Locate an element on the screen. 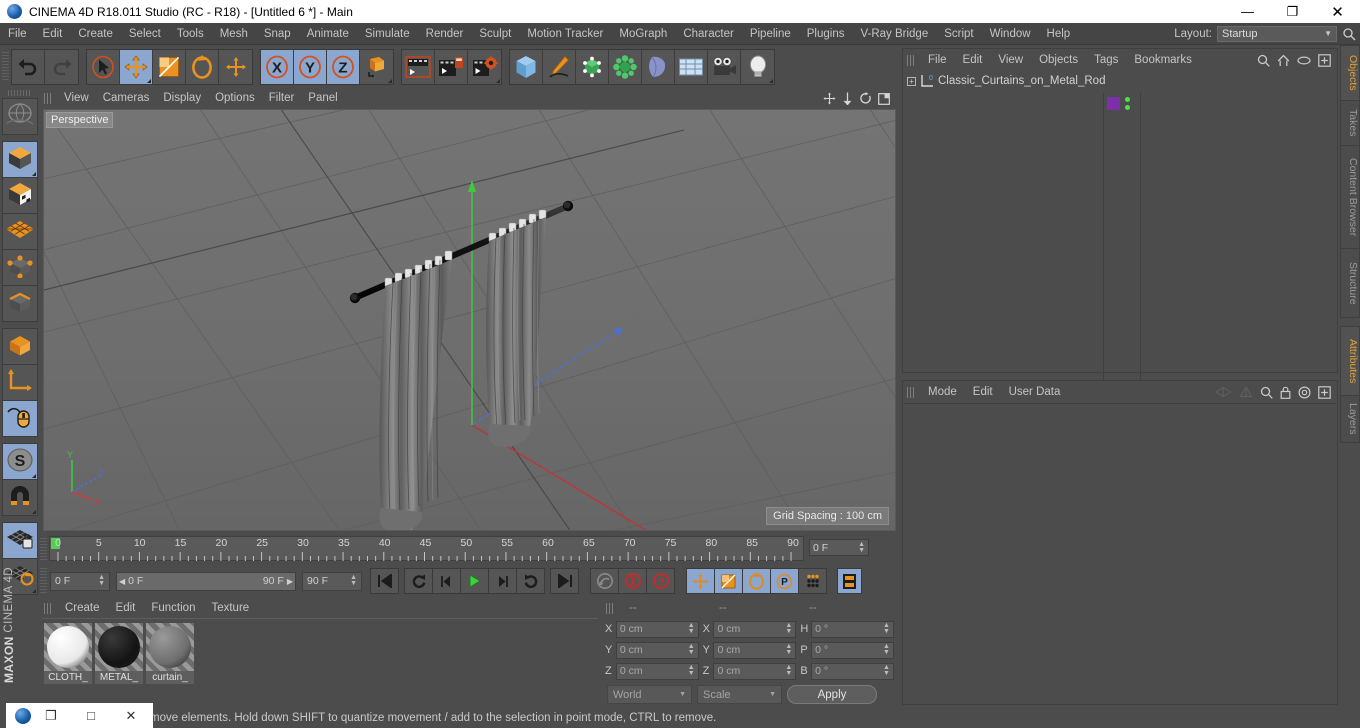 The image size is (1360, 728). nurbs-button is located at coordinates (592, 66).